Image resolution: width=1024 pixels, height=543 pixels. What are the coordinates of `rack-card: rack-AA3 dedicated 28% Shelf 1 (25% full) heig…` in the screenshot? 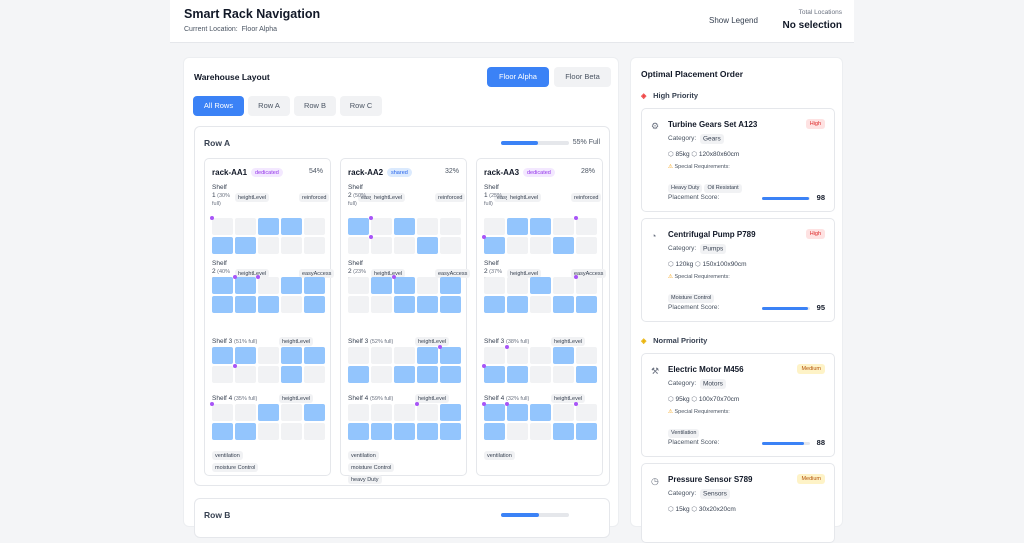 It's located at (571, 317).